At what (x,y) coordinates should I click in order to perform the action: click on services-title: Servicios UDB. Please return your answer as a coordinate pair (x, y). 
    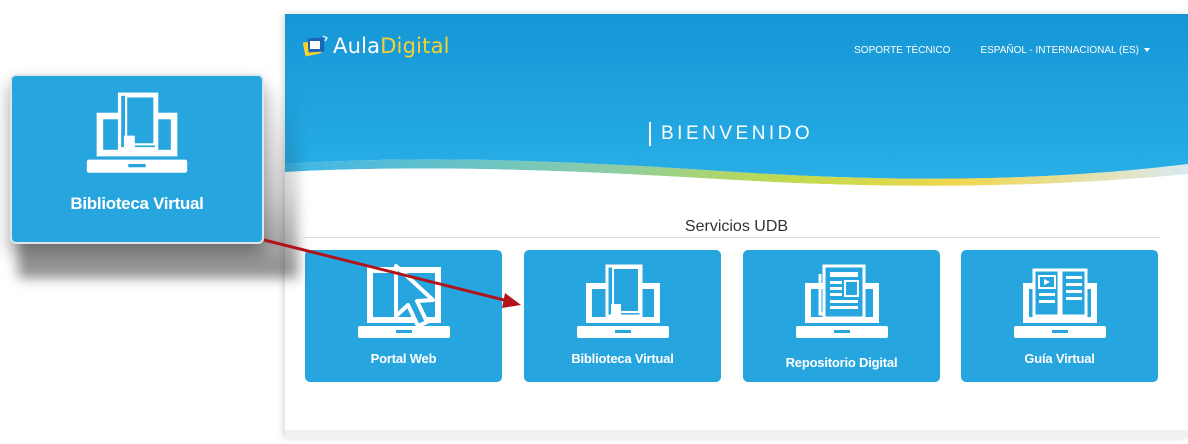
    Looking at the image, I should click on (736, 226).